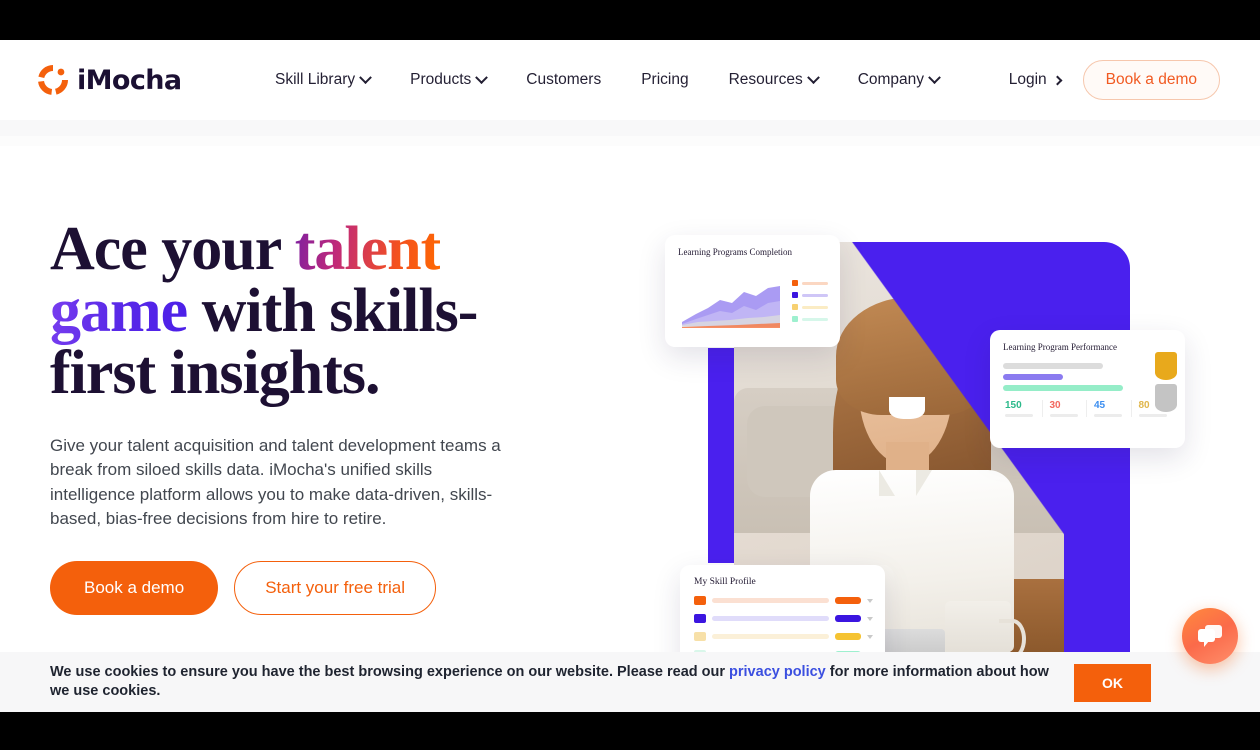  I want to click on hero-book-demo-button: Book a demo, so click(134, 588).